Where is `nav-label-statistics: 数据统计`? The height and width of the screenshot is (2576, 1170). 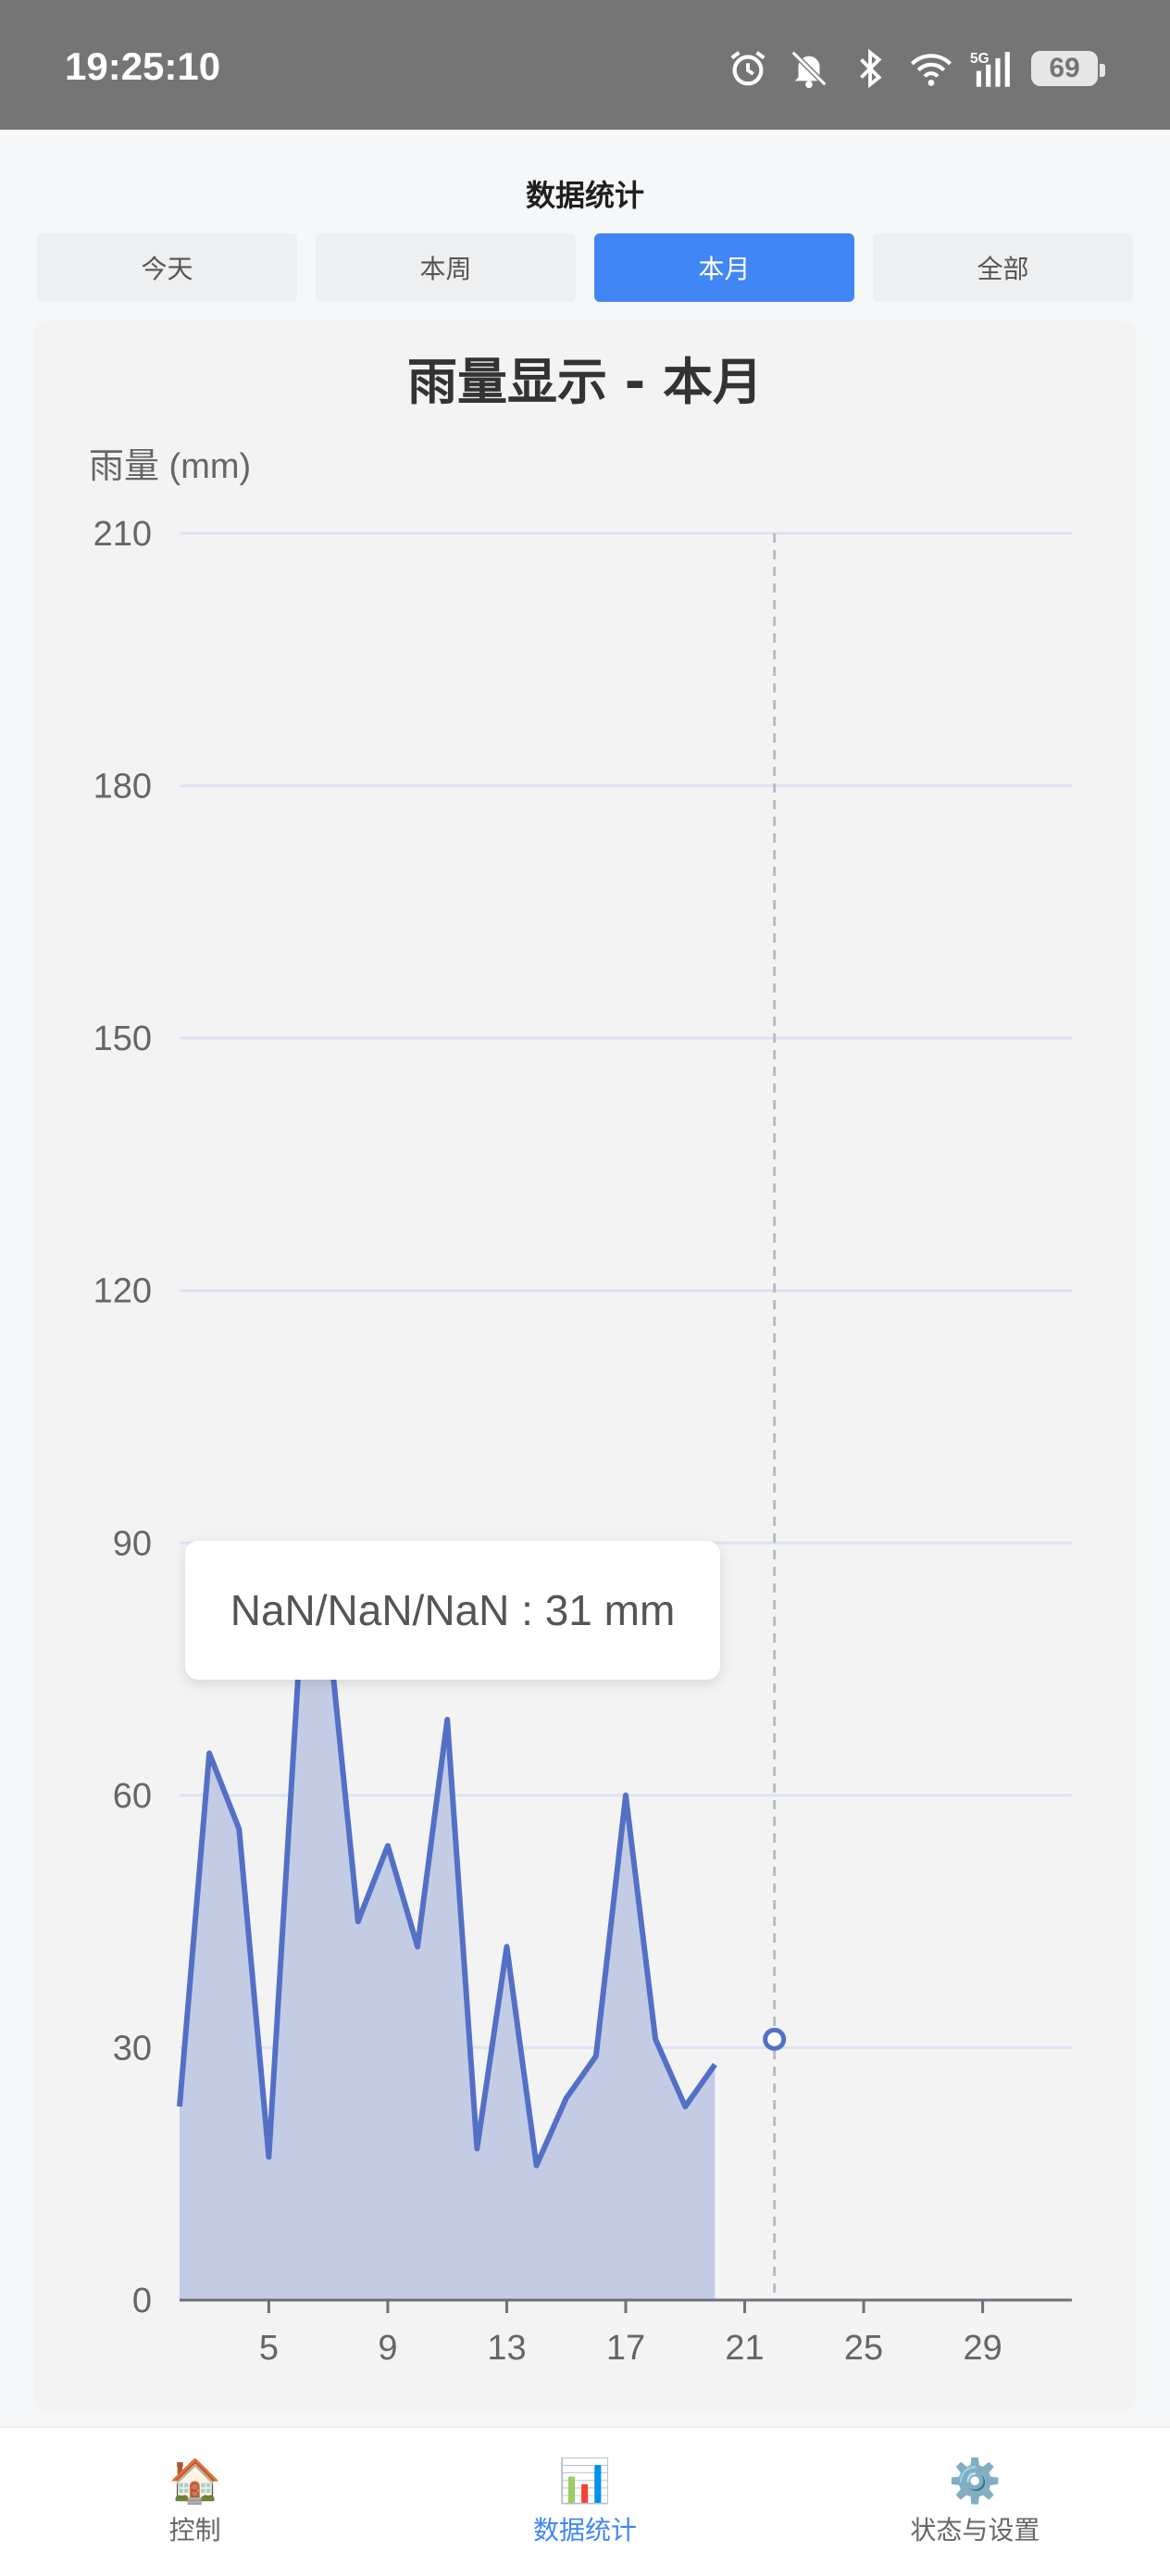
nav-label-statistics: 数据统计 is located at coordinates (584, 2530).